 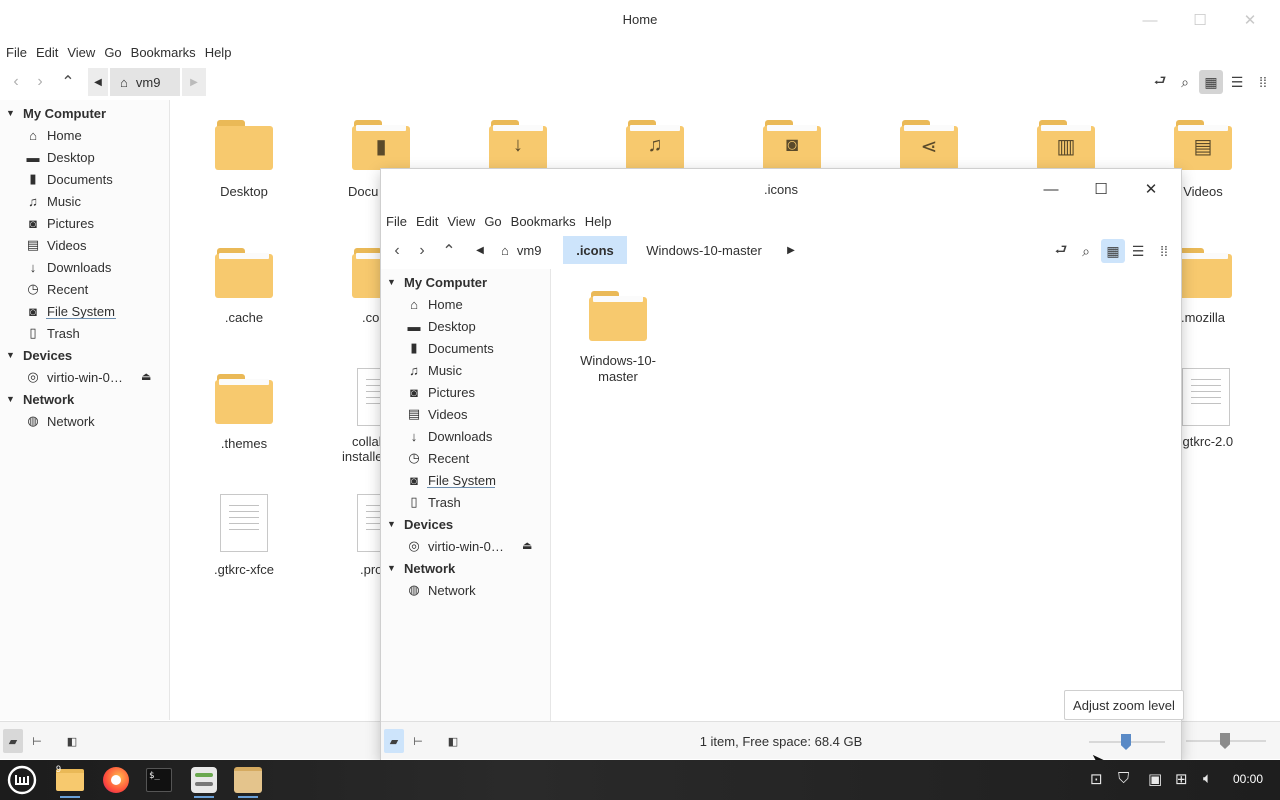 I want to click on taskbar-files-window-icon, so click(x=248, y=781).